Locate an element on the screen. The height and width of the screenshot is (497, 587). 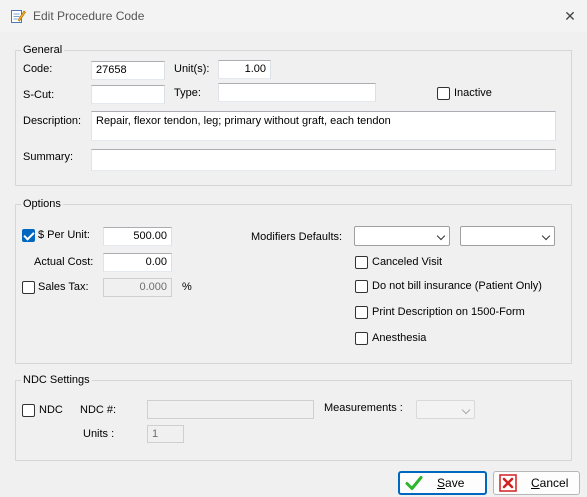
sales-tax-label: Sales Tax: is located at coordinates (63, 287).